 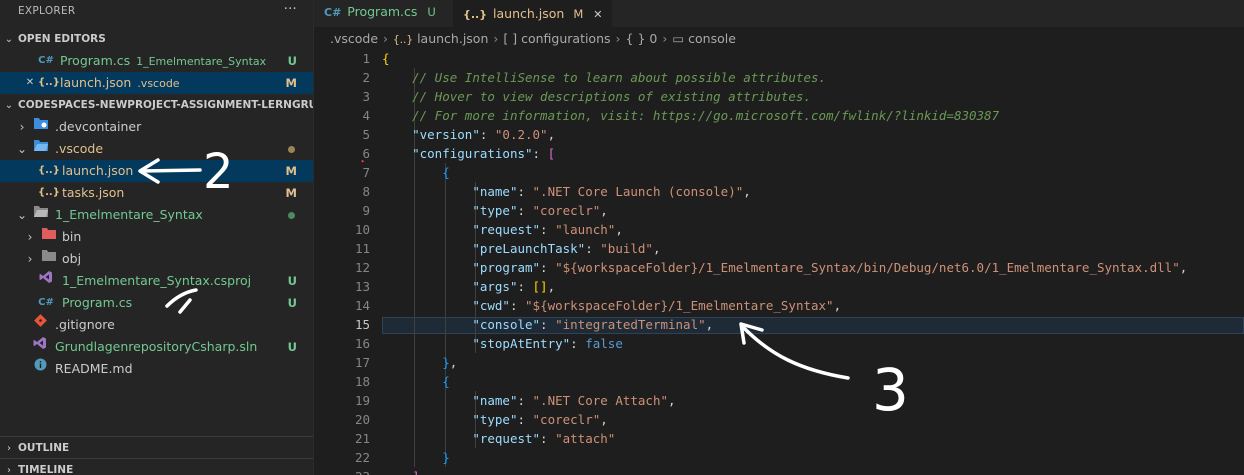 I want to click on property-icon: ▭, so click(x=678, y=38).